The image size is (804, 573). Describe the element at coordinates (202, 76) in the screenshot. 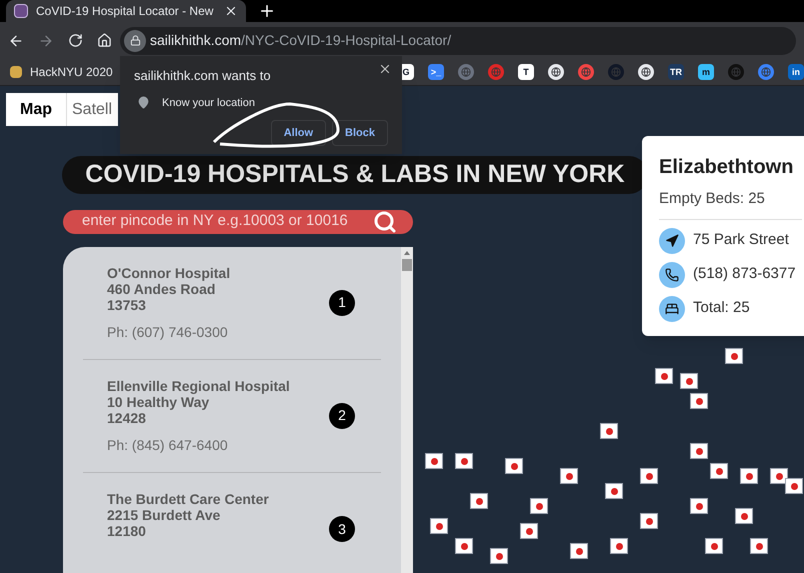

I see `popup-message: sailikhithk.com wants to` at that location.